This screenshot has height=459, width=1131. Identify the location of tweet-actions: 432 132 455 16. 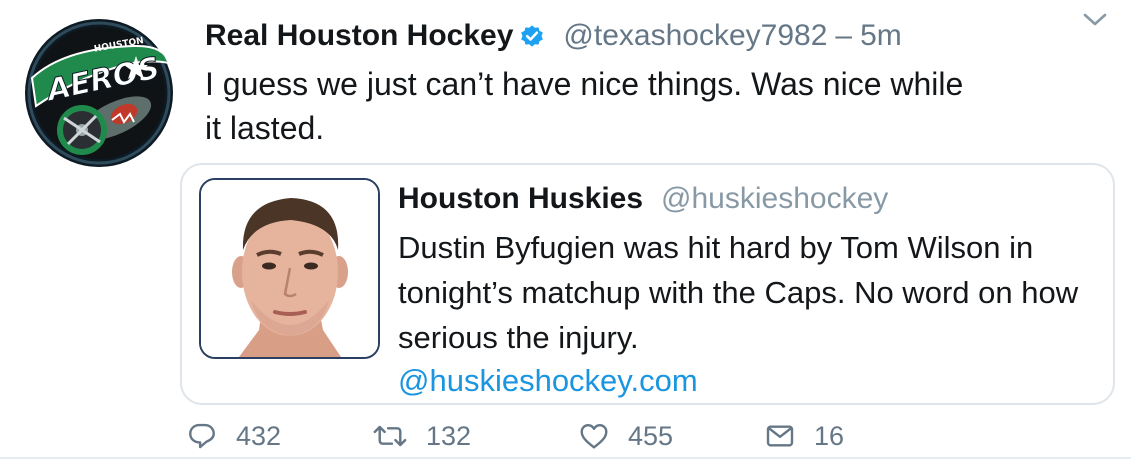
(536, 436).